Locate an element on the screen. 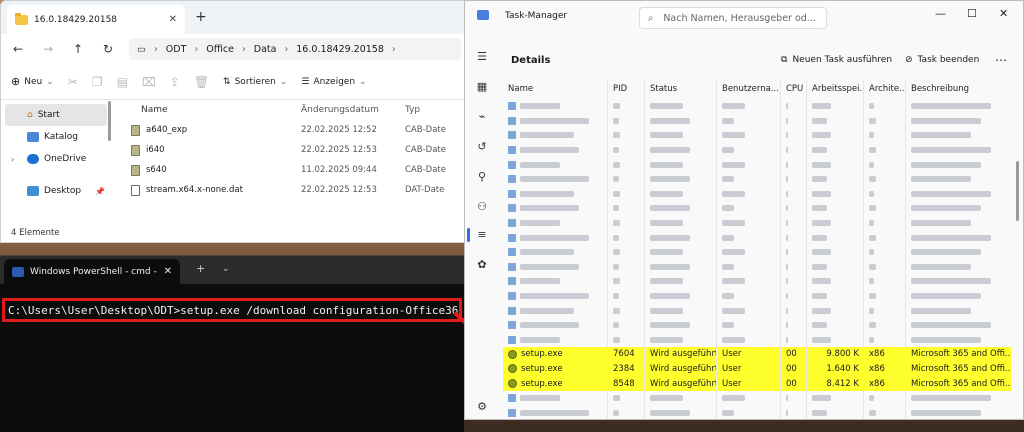 The image size is (1024, 432). chevron-right-icon: › is located at coordinates (12, 159).